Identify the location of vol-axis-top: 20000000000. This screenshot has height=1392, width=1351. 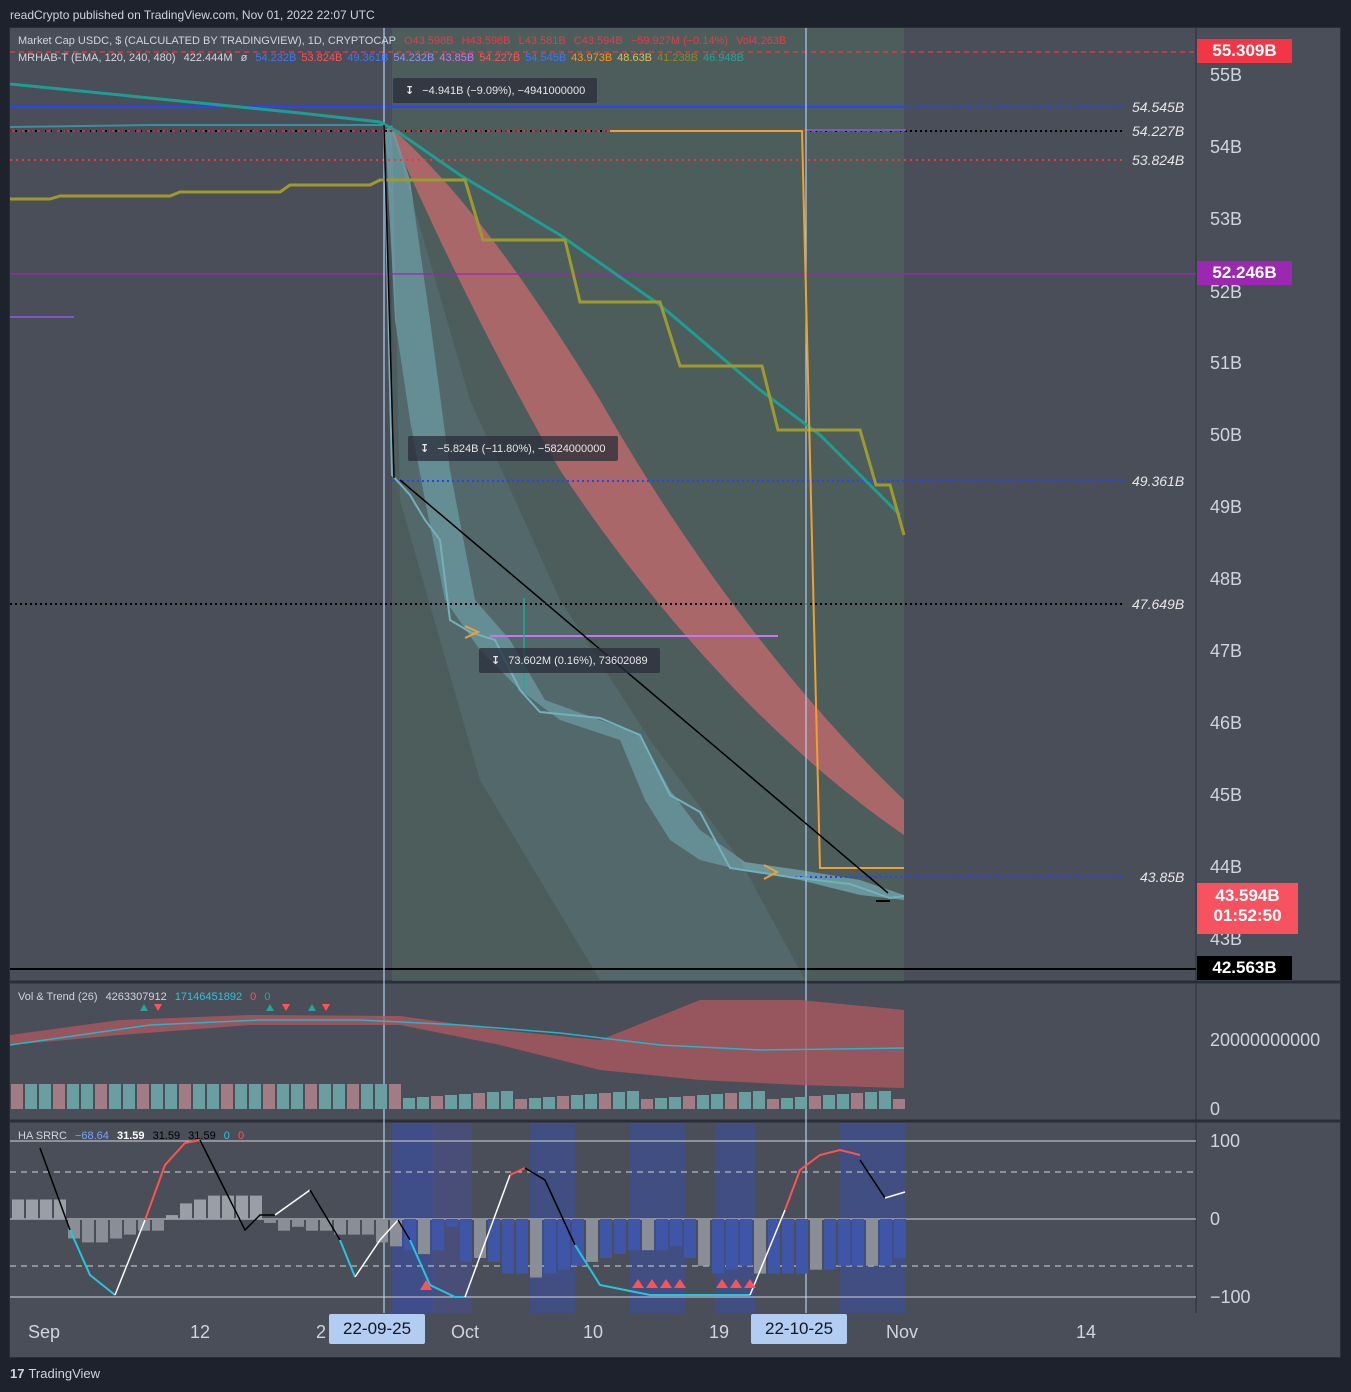
(1265, 1040).